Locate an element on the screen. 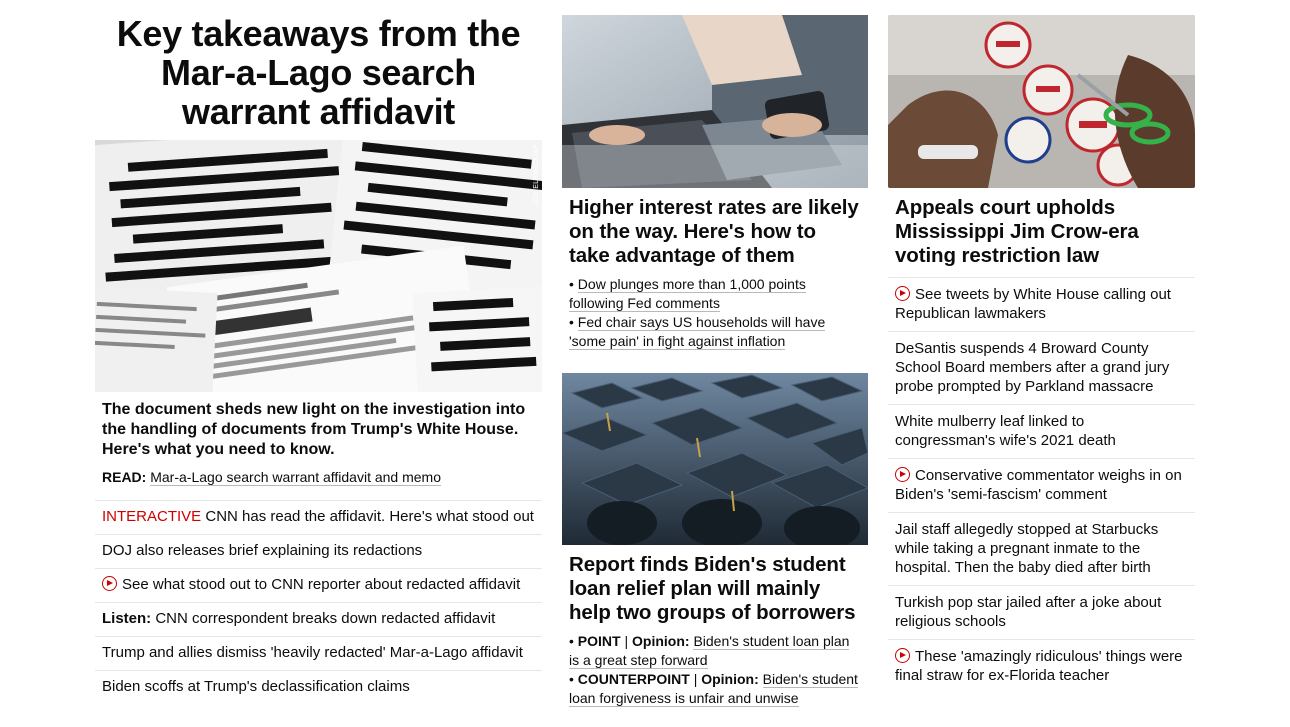 The width and height of the screenshot is (1290, 727). finance-laptop-phone-photo is located at coordinates (715, 101).